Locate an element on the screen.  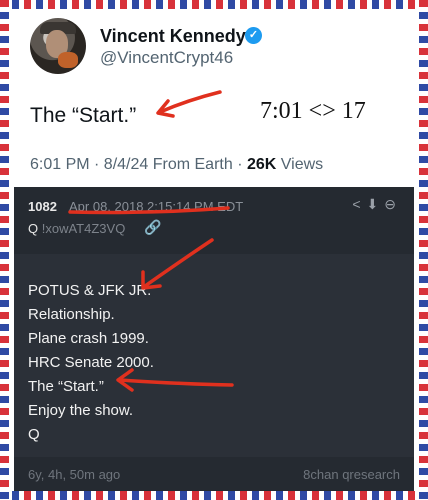
tweet-text: The “Start.” is located at coordinates (83, 115).